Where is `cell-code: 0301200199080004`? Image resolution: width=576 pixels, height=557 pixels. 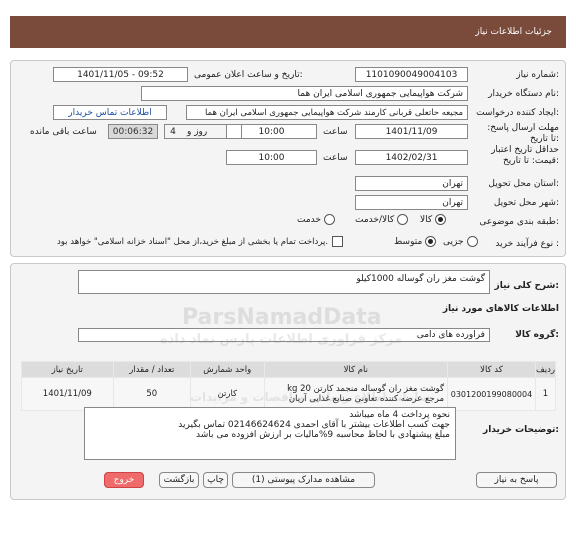
cell-code: 0301200199080004 is located at coordinates (491, 394).